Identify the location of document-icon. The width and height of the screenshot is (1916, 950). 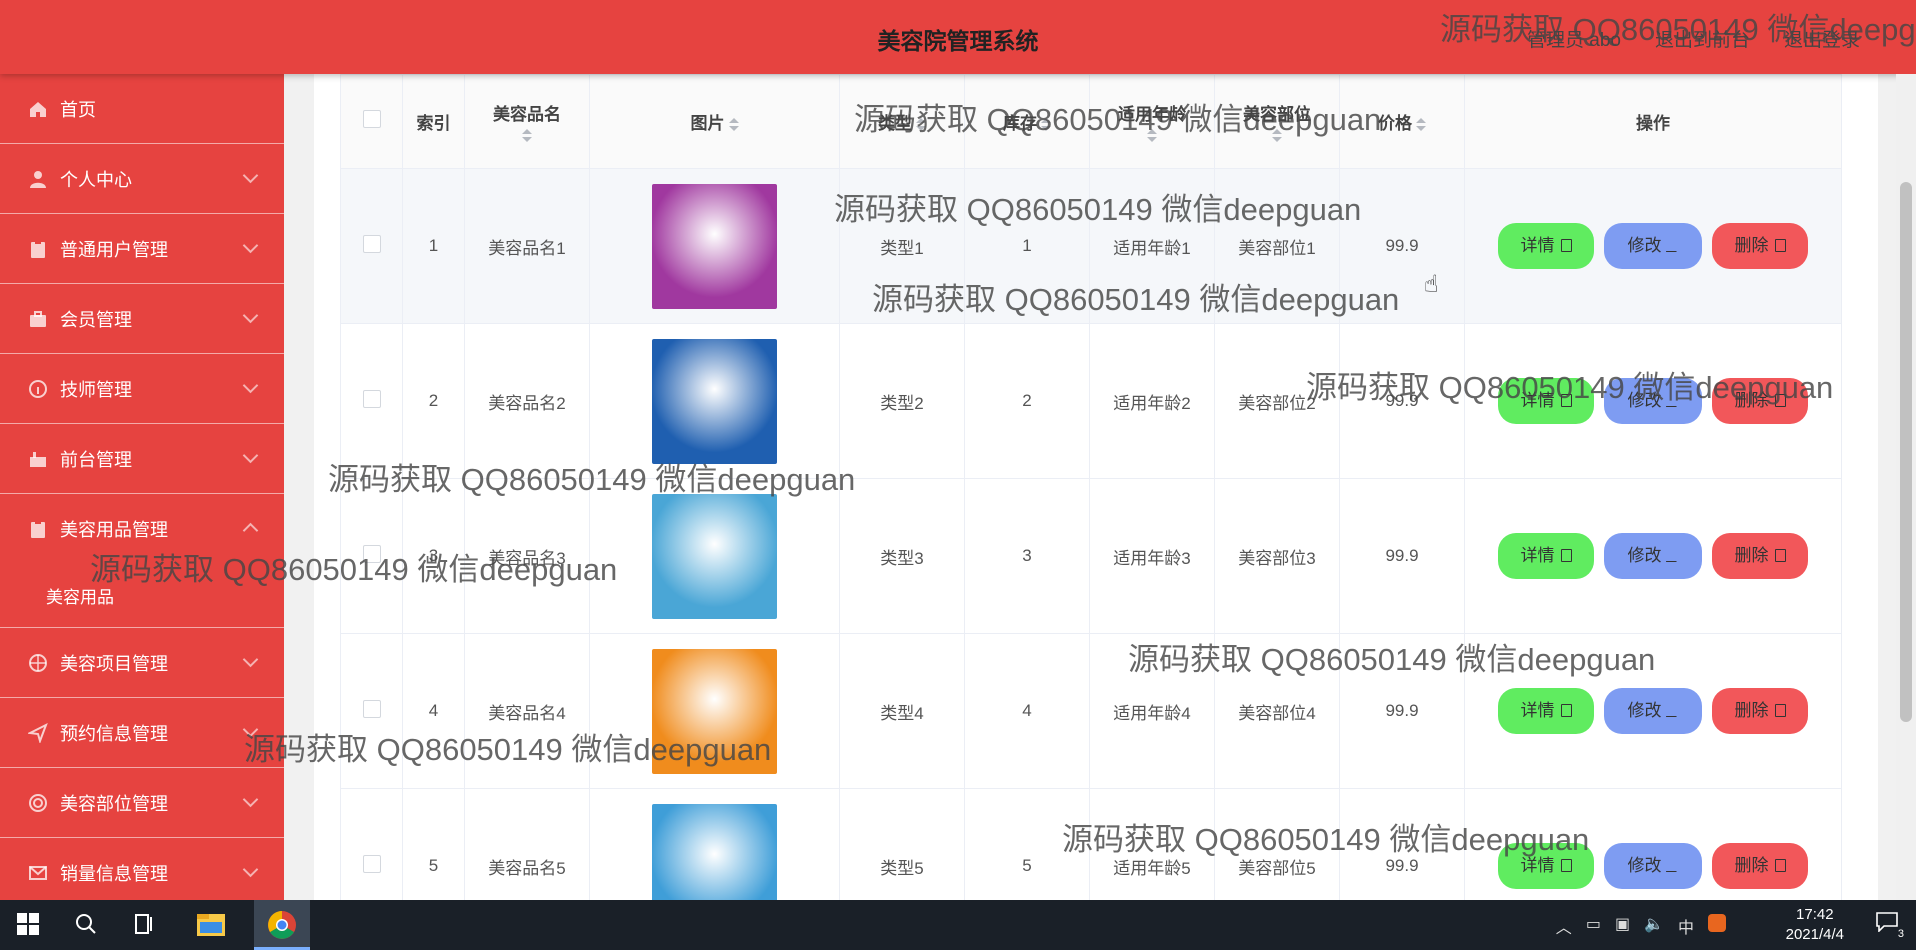
(1566, 400).